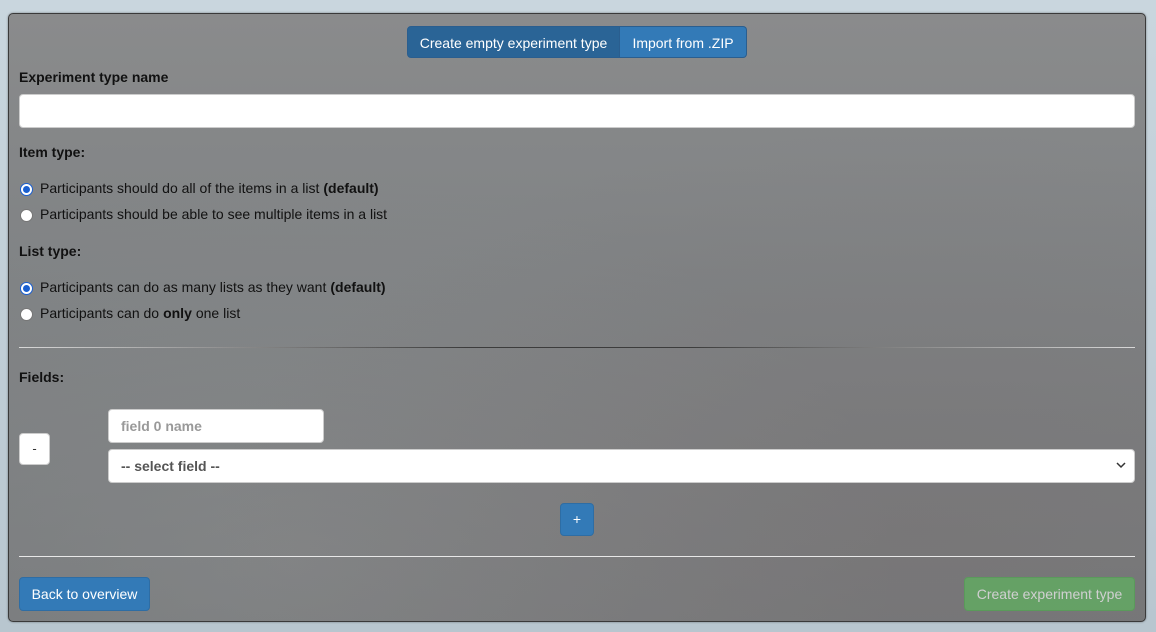 The height and width of the screenshot is (632, 1156). Describe the element at coordinates (577, 519) in the screenshot. I see `add-field-button: +` at that location.